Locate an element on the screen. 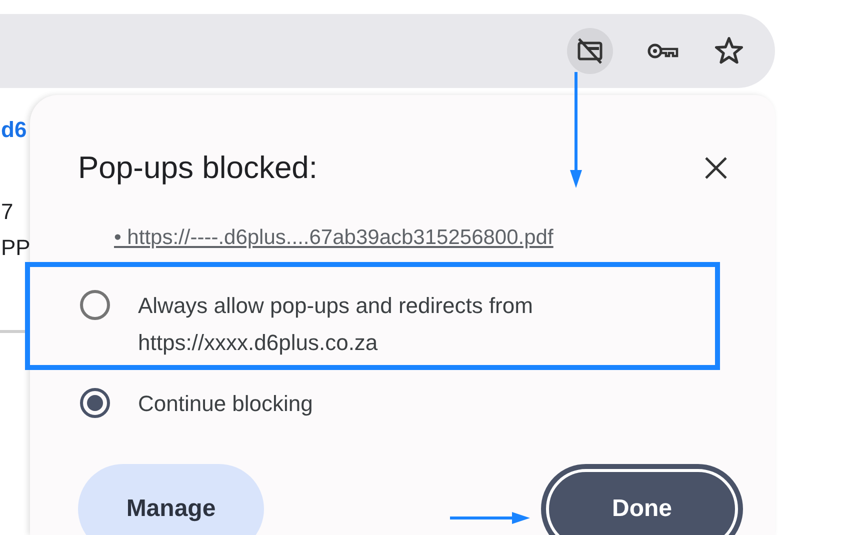 The height and width of the screenshot is (535, 844). page-text: PP is located at coordinates (15, 248).